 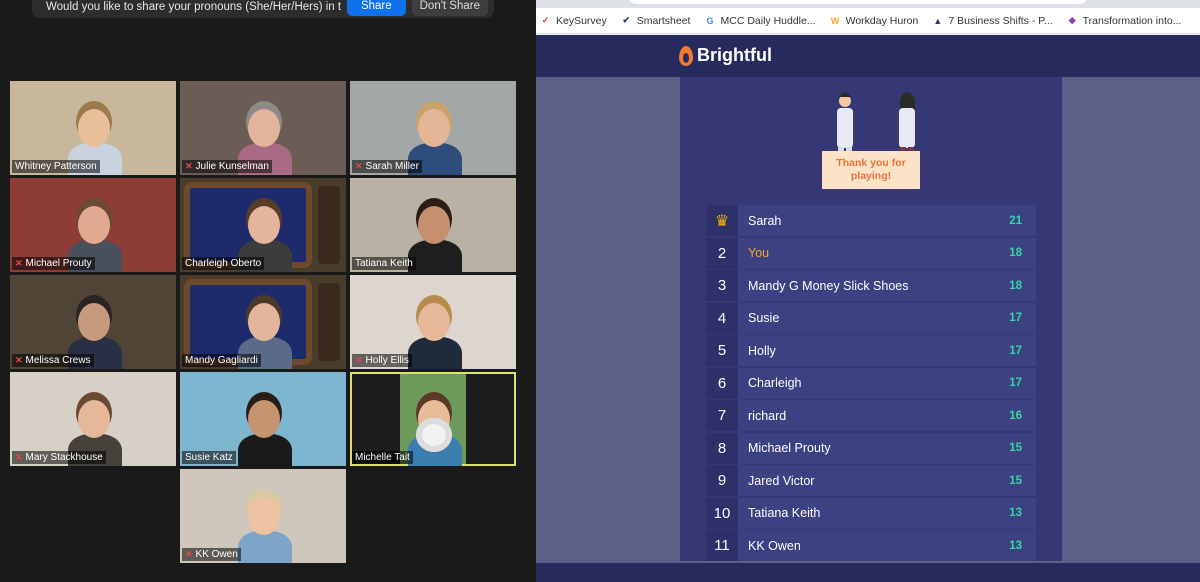 What do you see at coordinates (887, 285) in the screenshot?
I see `player-cell: Mandy G Money Slick Shoes 18` at bounding box center [887, 285].